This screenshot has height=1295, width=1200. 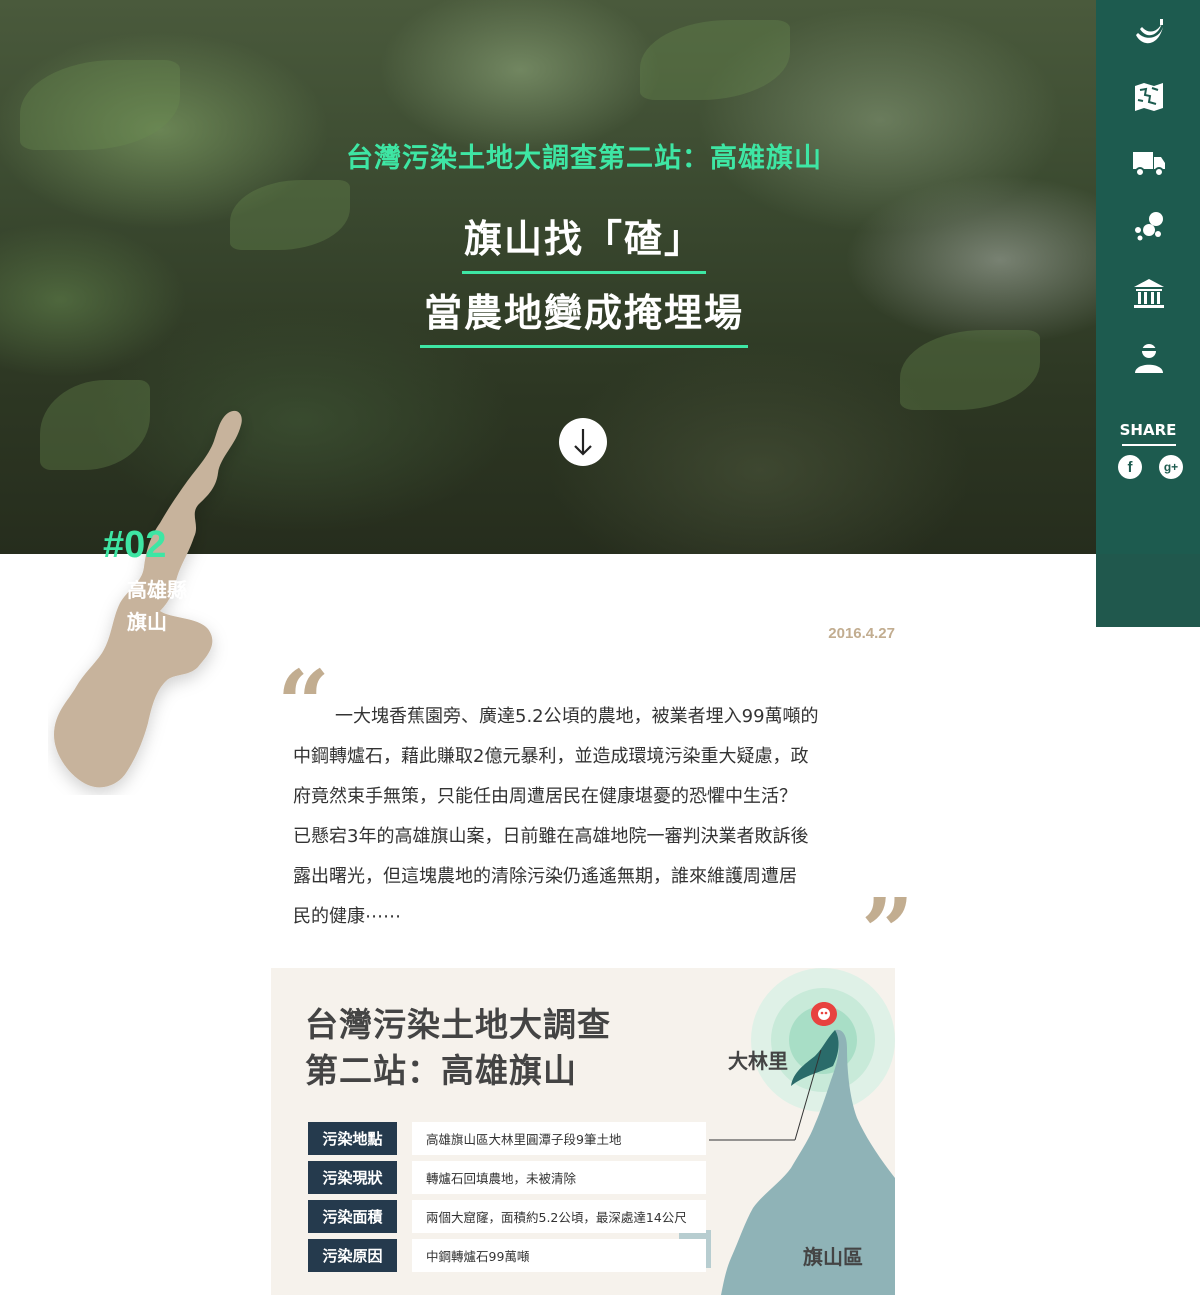 What do you see at coordinates (147, 622) in the screenshot?
I see `town-label: 旗山` at bounding box center [147, 622].